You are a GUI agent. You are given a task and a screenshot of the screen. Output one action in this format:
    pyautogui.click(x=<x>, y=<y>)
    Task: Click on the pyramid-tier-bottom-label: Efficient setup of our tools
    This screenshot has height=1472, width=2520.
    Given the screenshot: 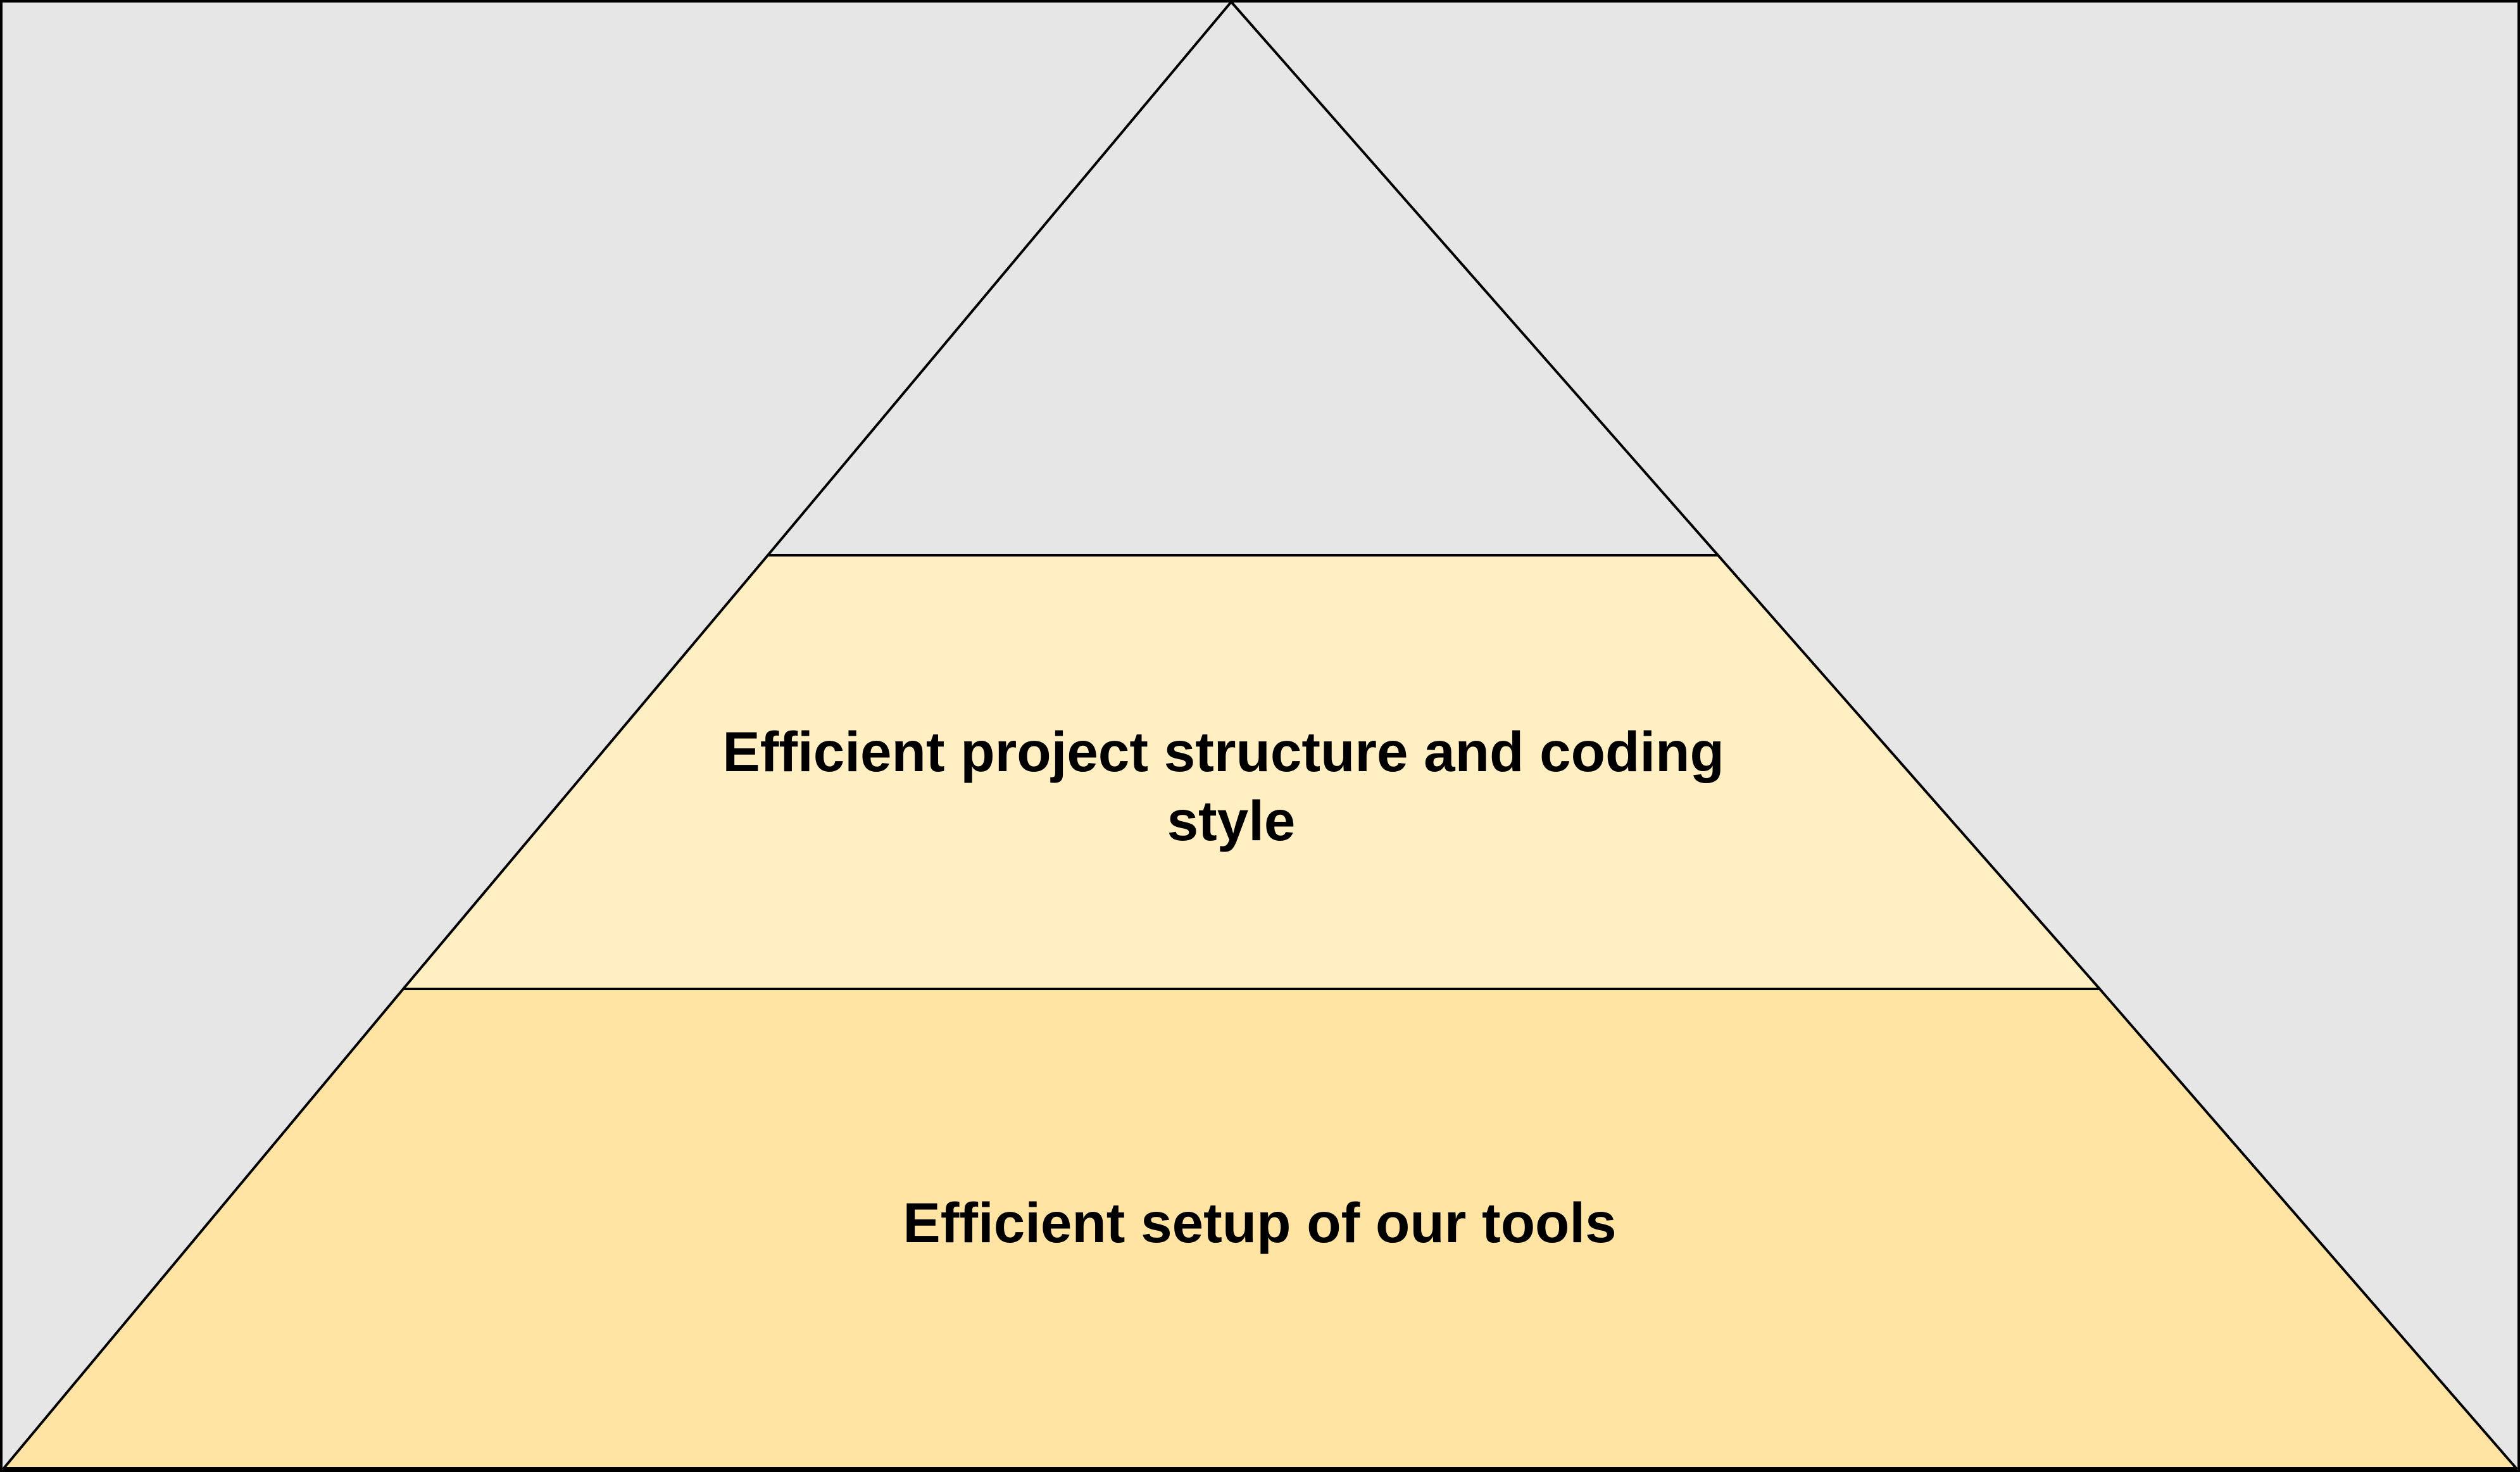 What is the action you would take?
    pyautogui.click(x=1259, y=1222)
    